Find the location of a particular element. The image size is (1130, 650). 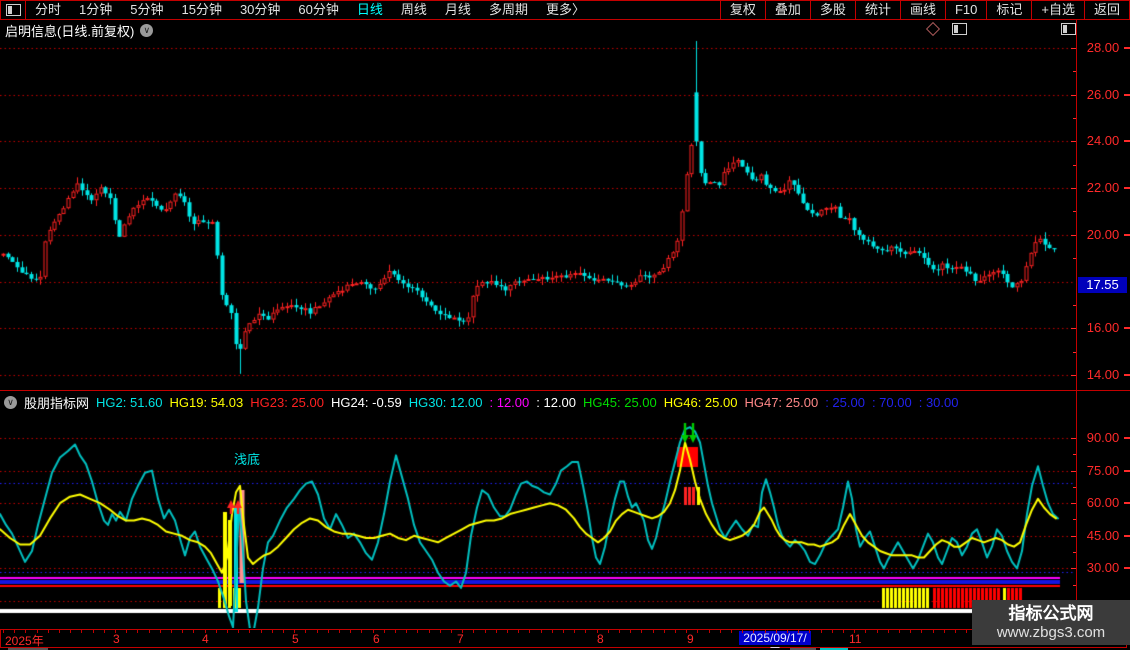

diamond-icon is located at coordinates (933, 29).